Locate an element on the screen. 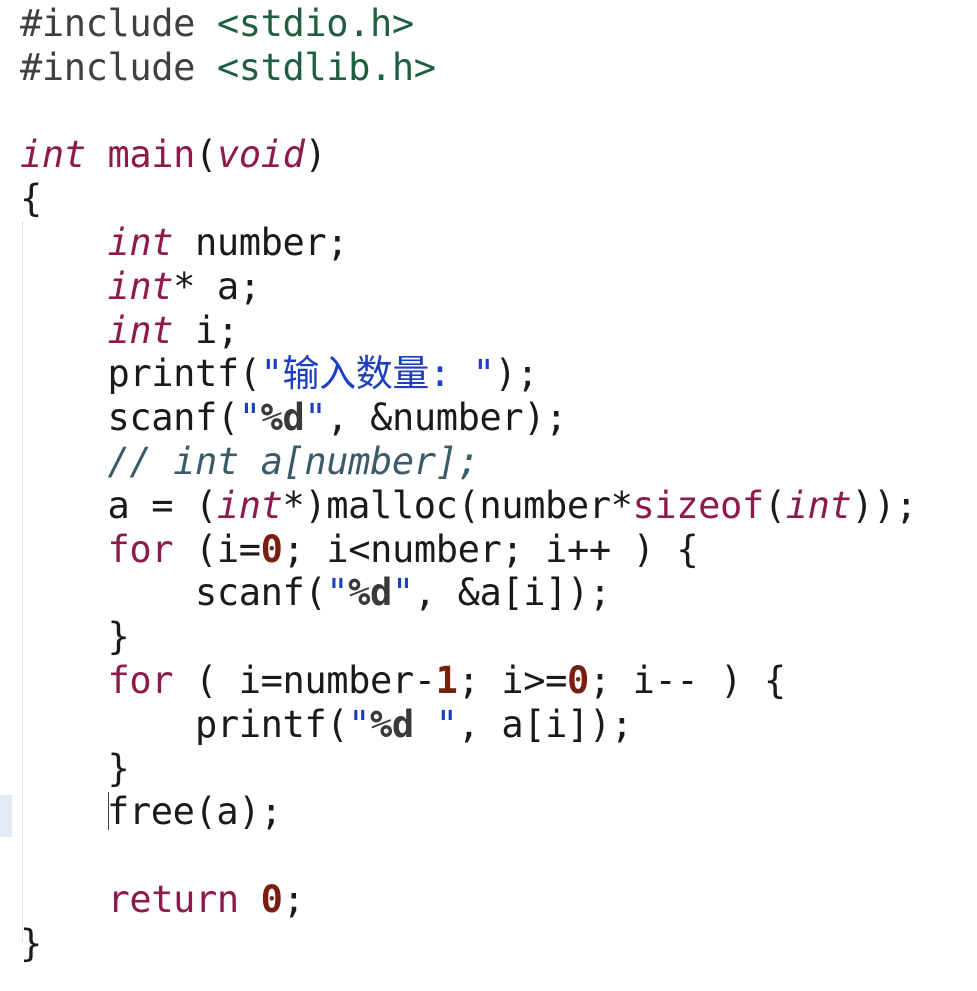 This screenshot has width=977, height=991. code-line-21: return 0; is located at coordinates (468, 900).